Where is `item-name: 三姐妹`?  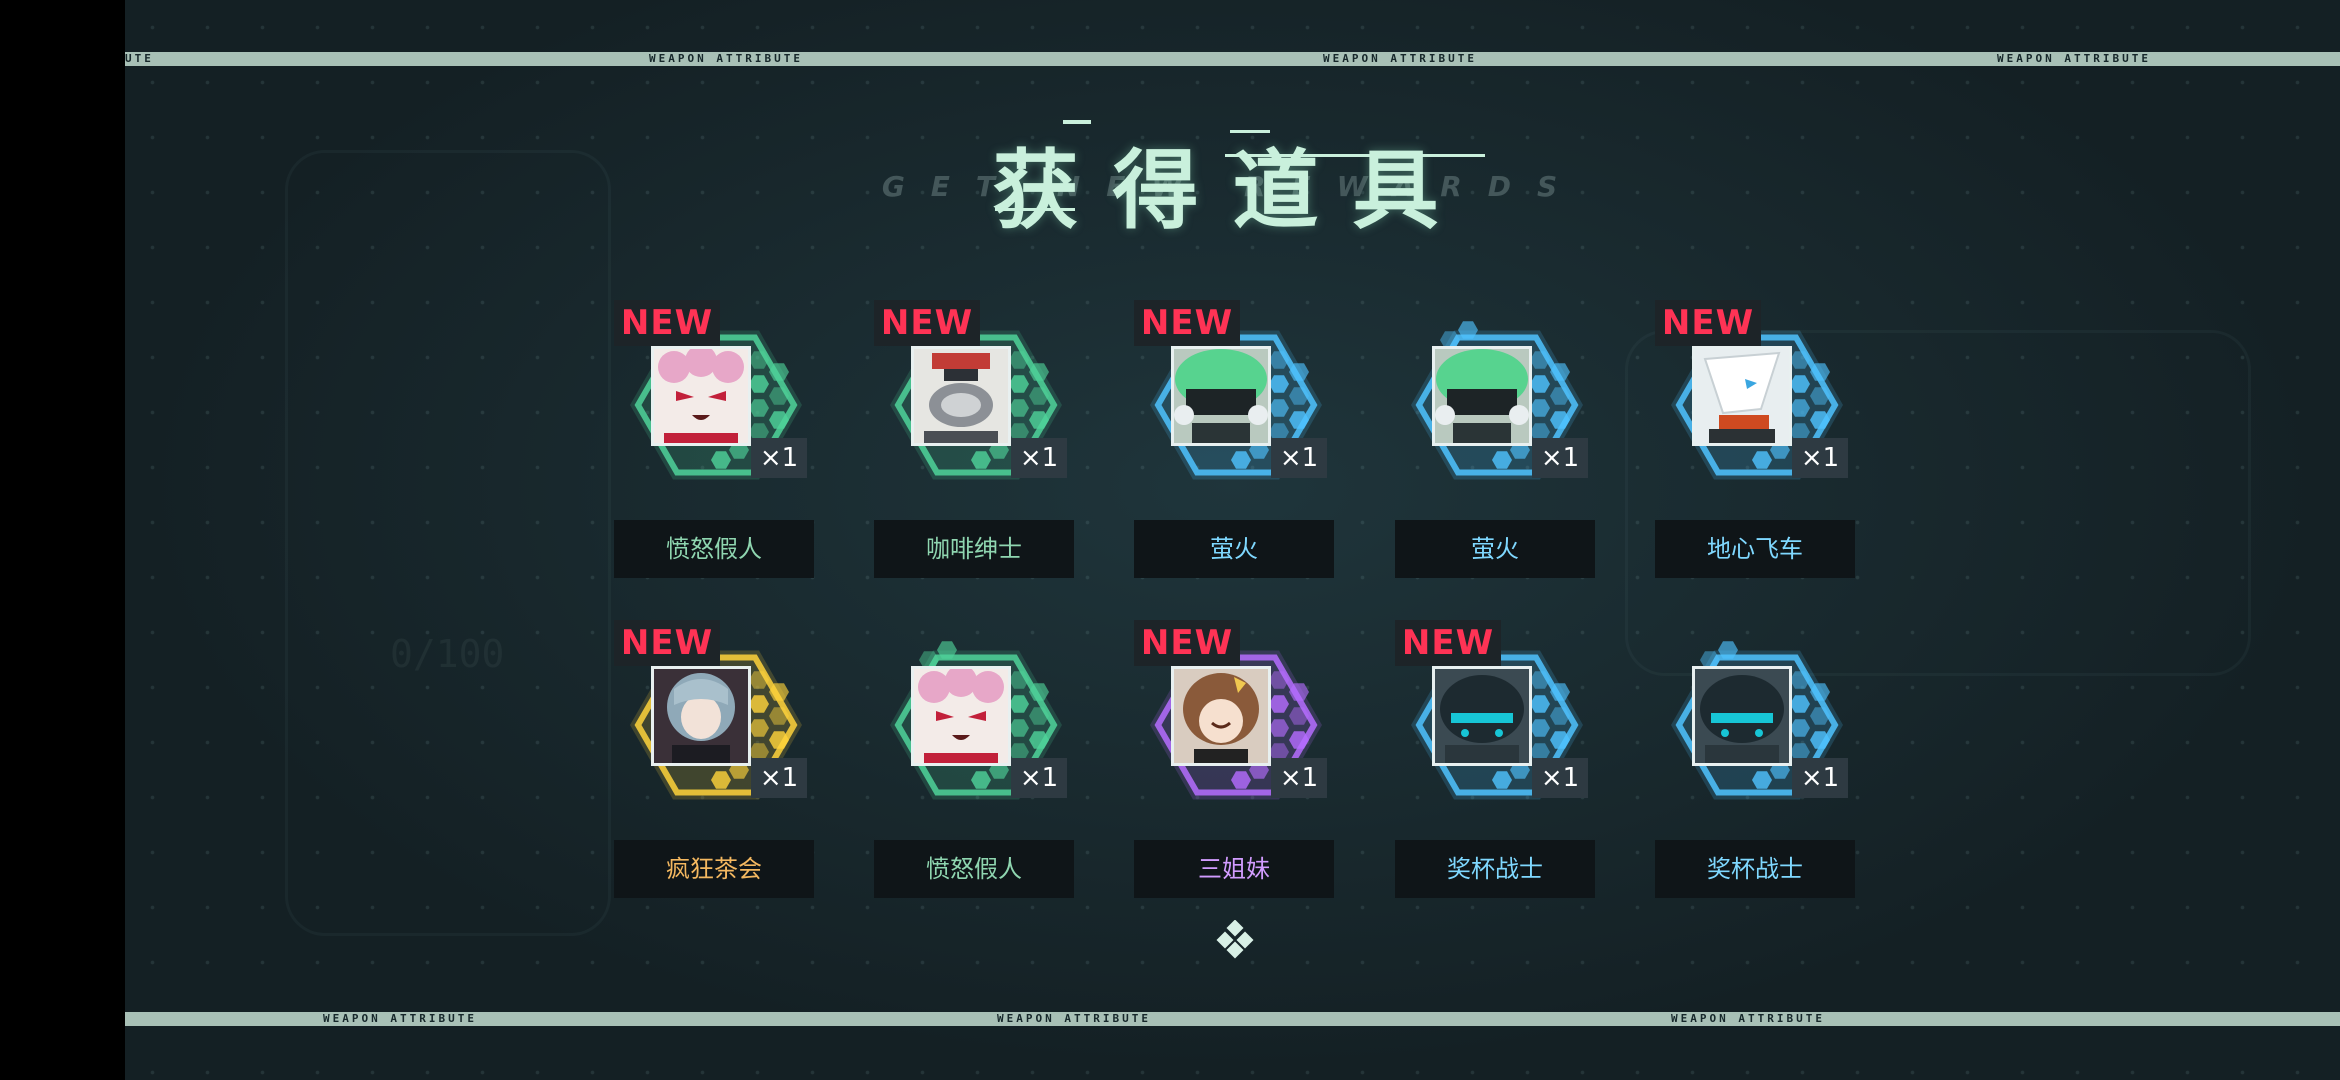
item-name: 三姐妹 is located at coordinates (1234, 869).